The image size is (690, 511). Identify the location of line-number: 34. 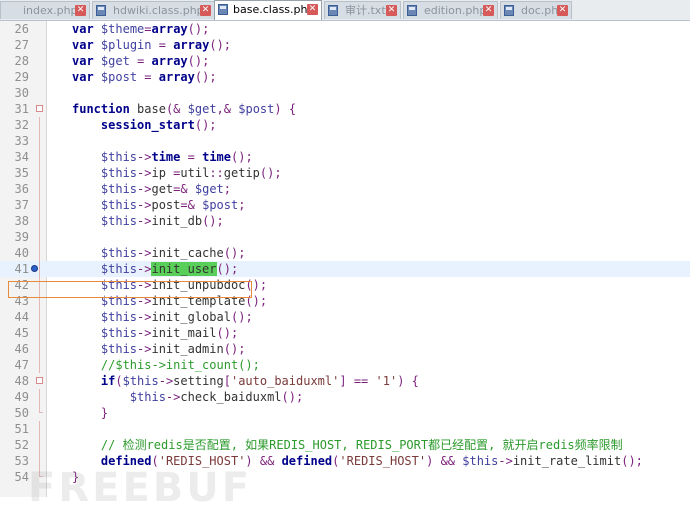
(21, 157).